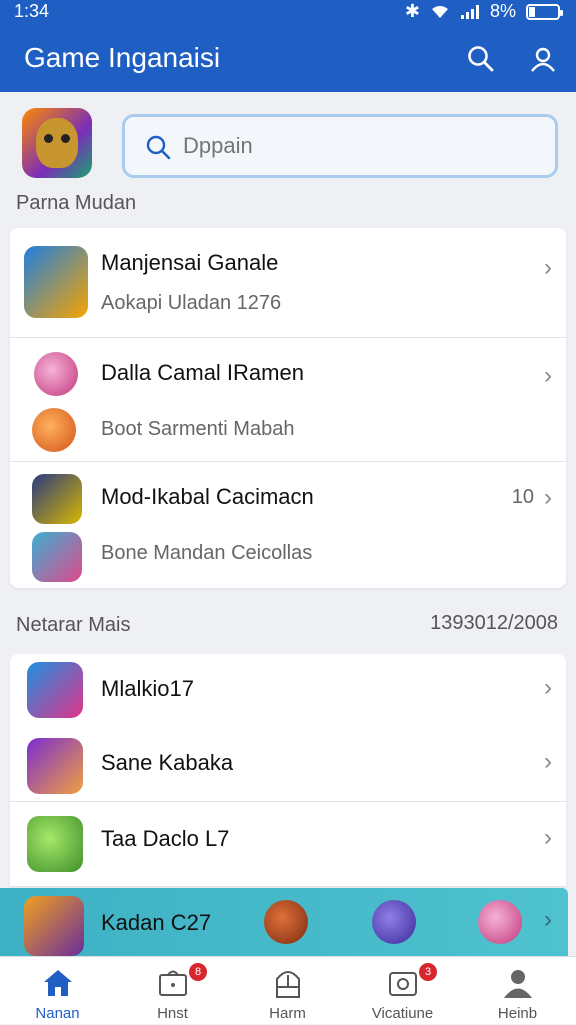 Image resolution: width=576 pixels, height=1025 pixels. Describe the element at coordinates (288, 13) in the screenshot. I see `status-bar: 1:34 ✱ 8%` at that location.